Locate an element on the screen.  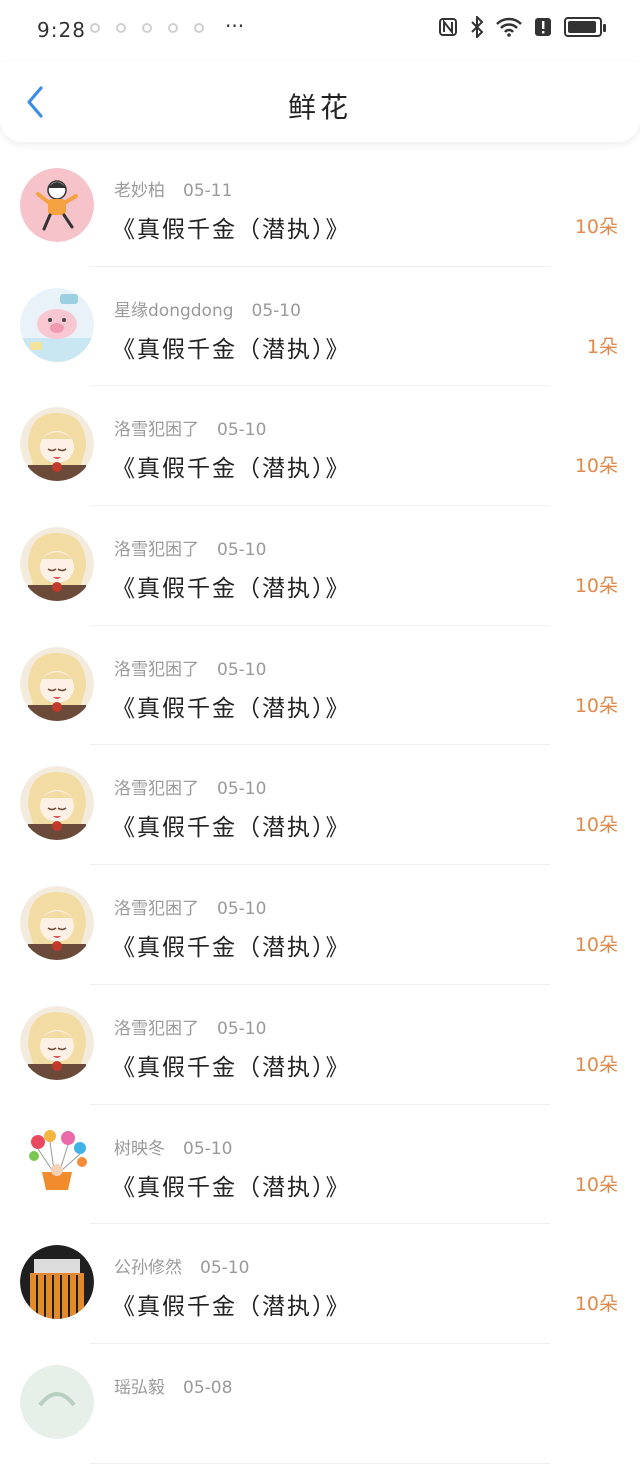
send-date: 05-11 is located at coordinates (208, 191).